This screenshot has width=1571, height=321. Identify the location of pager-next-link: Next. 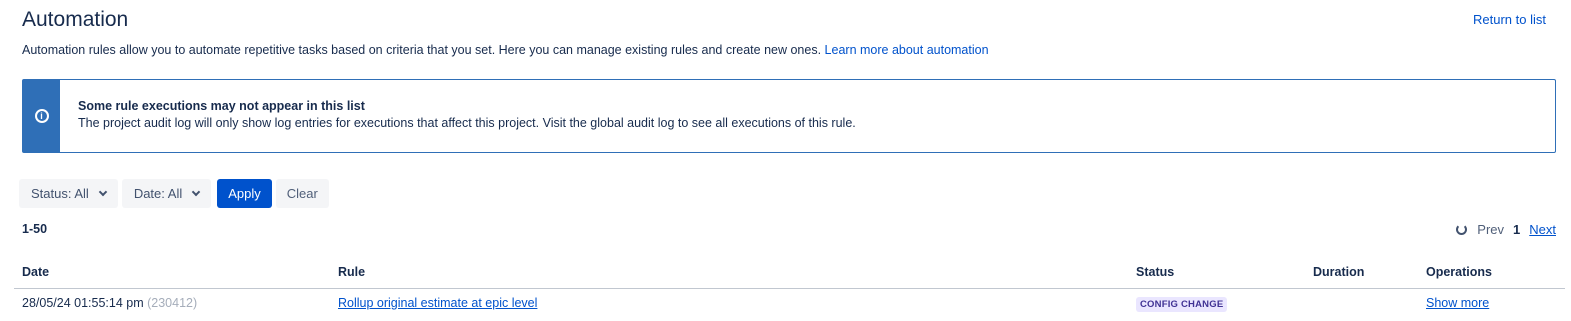
(1542, 229).